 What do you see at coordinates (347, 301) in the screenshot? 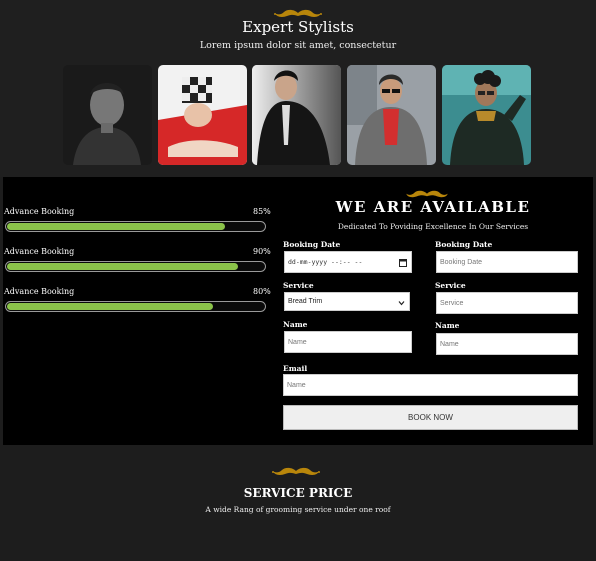
I see `service-select: Bread Trim` at bounding box center [347, 301].